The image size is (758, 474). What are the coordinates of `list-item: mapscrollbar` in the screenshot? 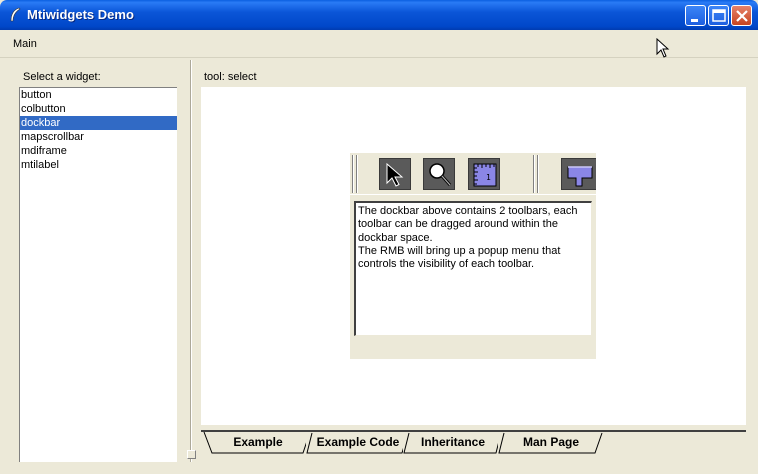 It's located at (98, 137).